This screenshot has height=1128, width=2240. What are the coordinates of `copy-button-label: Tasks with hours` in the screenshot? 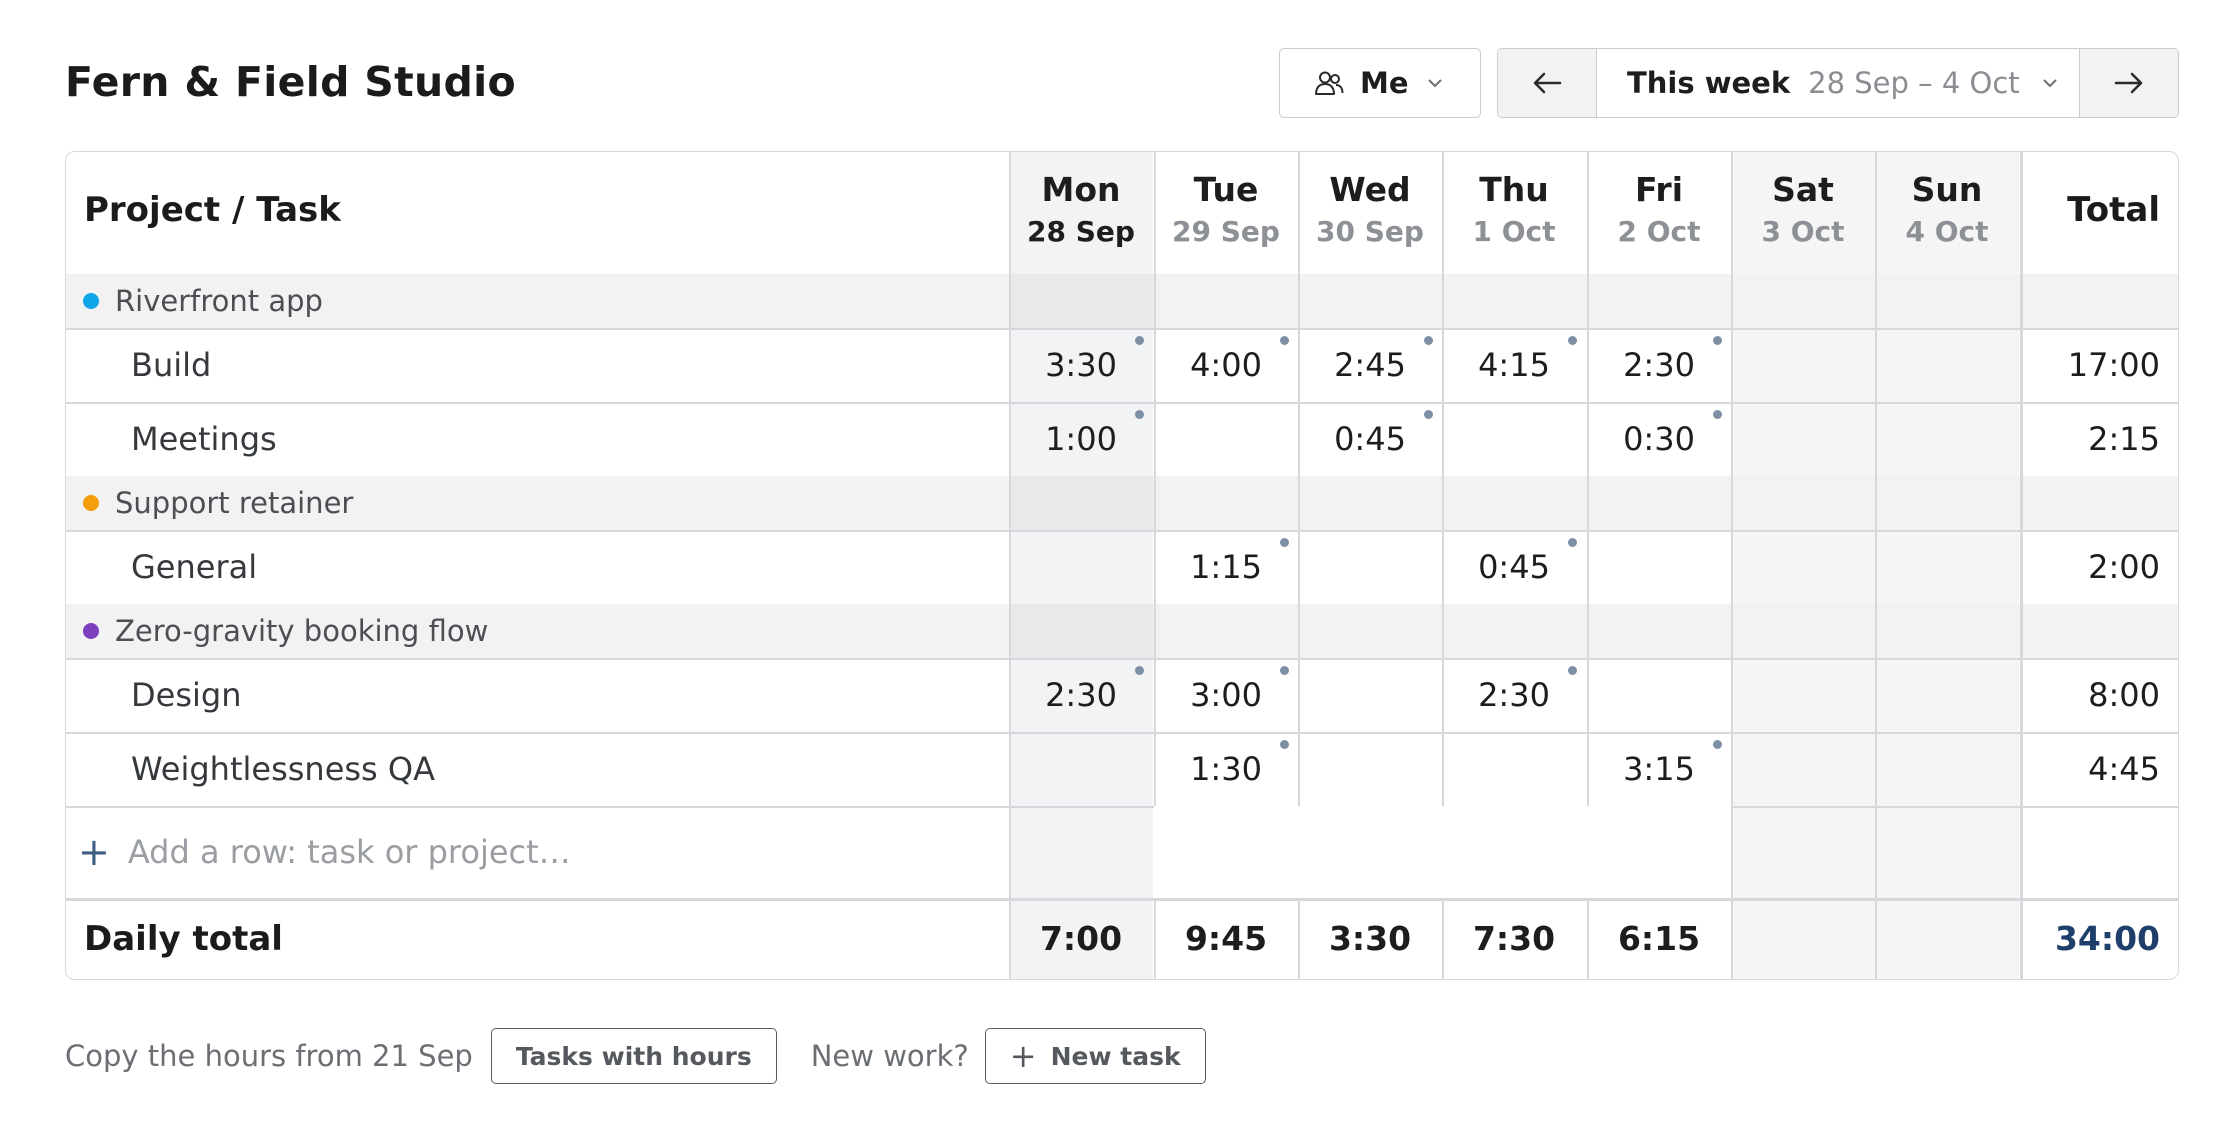 It's located at (633, 1056).